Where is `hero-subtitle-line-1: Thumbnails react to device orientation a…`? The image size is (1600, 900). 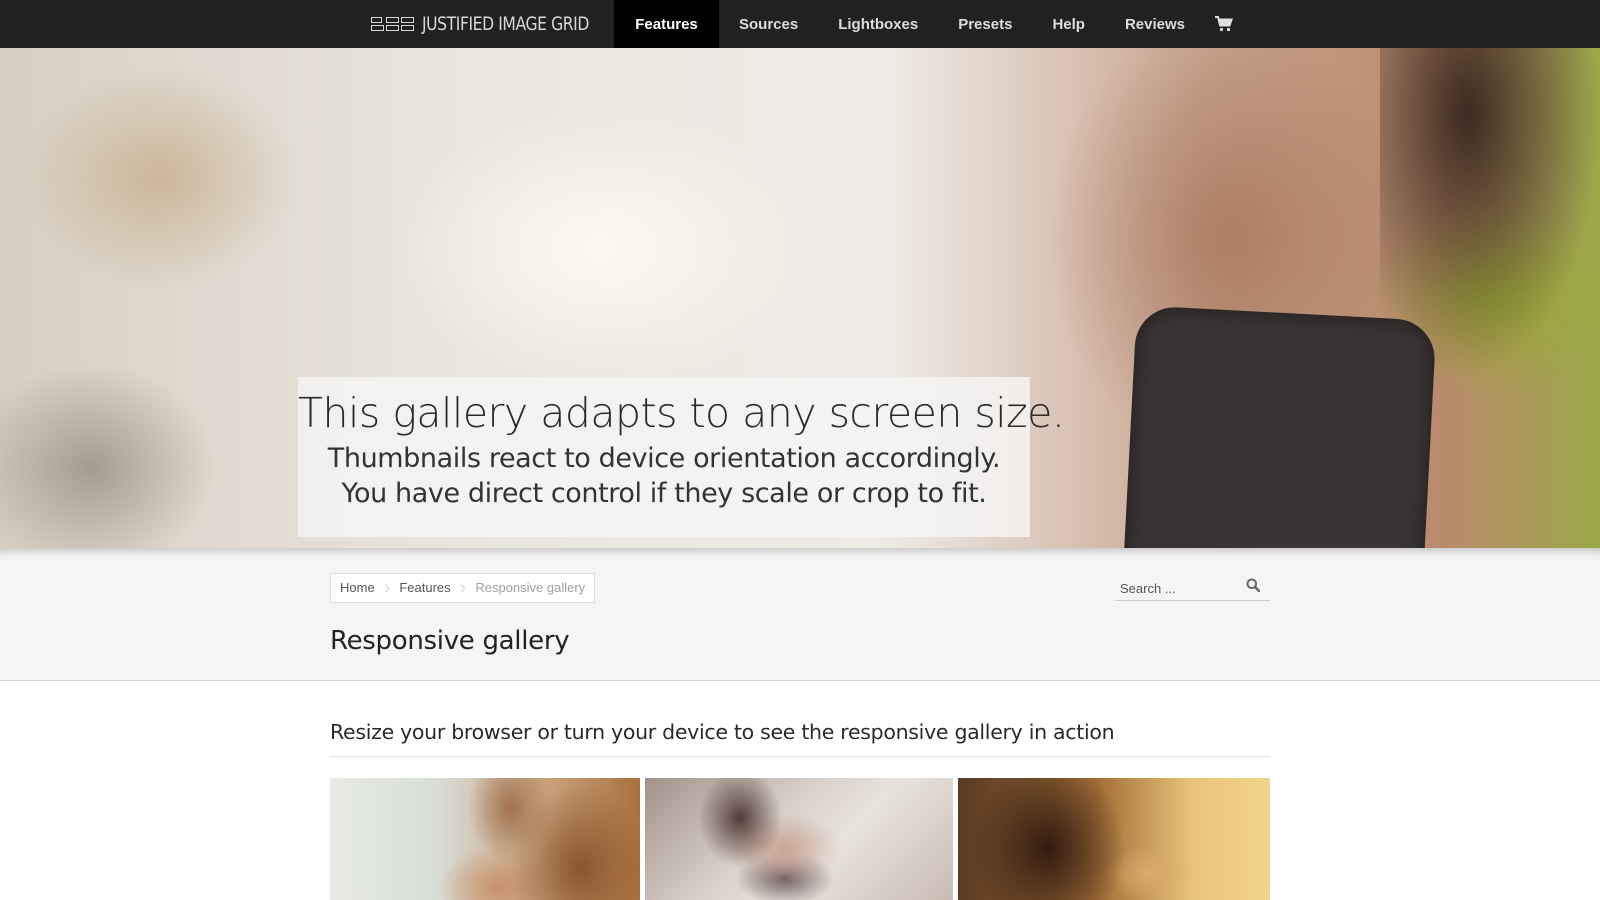 hero-subtitle-line-1: Thumbnails react to device orientation a… is located at coordinates (664, 458).